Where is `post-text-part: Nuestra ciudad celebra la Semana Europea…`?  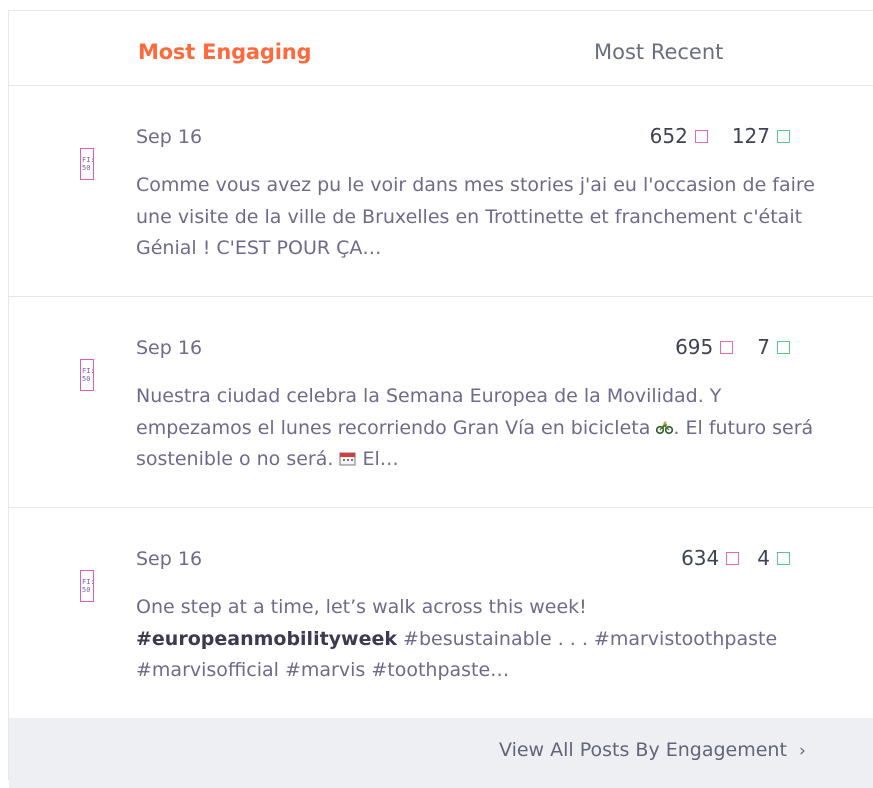 post-text-part: Nuestra ciudad celebra la Semana Europea… is located at coordinates (429, 412).